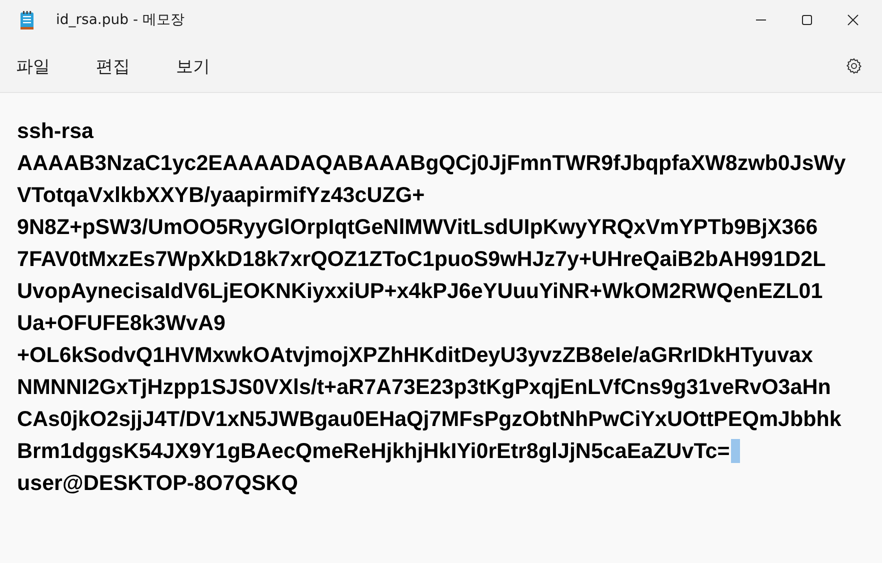  What do you see at coordinates (431, 163) in the screenshot?
I see `text-line: AAAAB3NzaC1yc2EAAAADAQABAAABgQCj0JjFmnTWR9fJbqpfaXW8zwb0JsWy` at bounding box center [431, 163].